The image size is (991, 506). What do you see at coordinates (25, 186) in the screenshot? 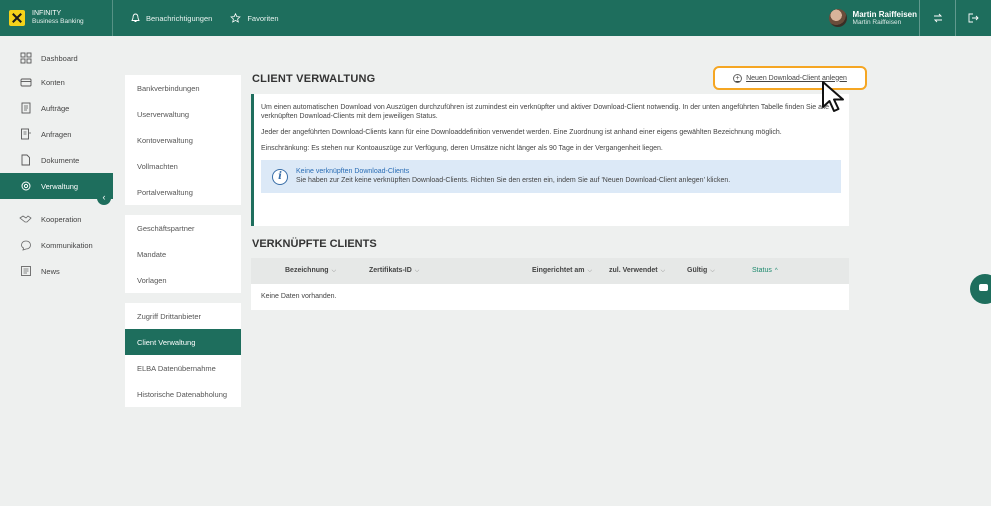
I see `gear-icon` at bounding box center [25, 186].